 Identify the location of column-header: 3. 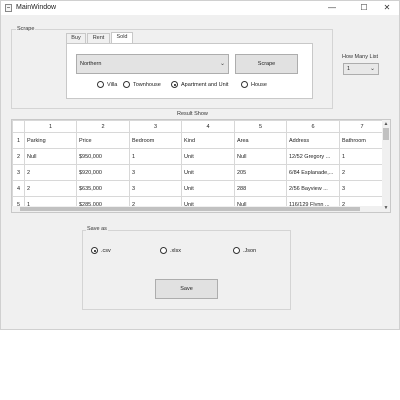
(155, 126).